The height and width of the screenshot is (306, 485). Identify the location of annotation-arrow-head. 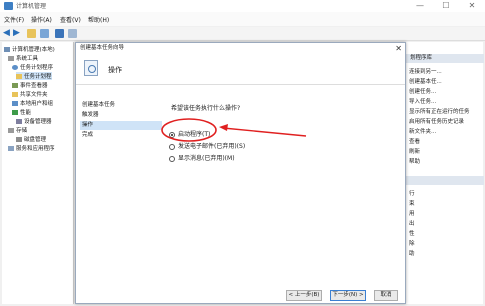
(223, 127).